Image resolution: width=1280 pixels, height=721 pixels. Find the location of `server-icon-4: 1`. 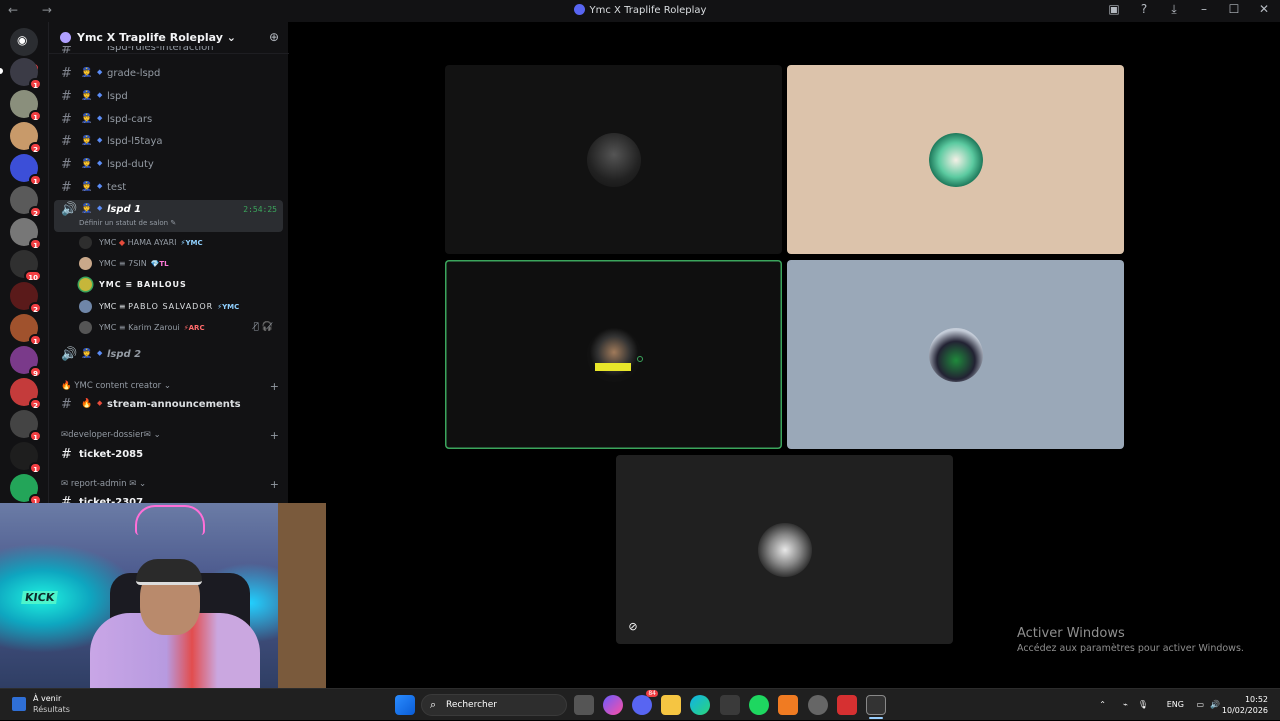

server-icon-4: 1 is located at coordinates (26, 170).